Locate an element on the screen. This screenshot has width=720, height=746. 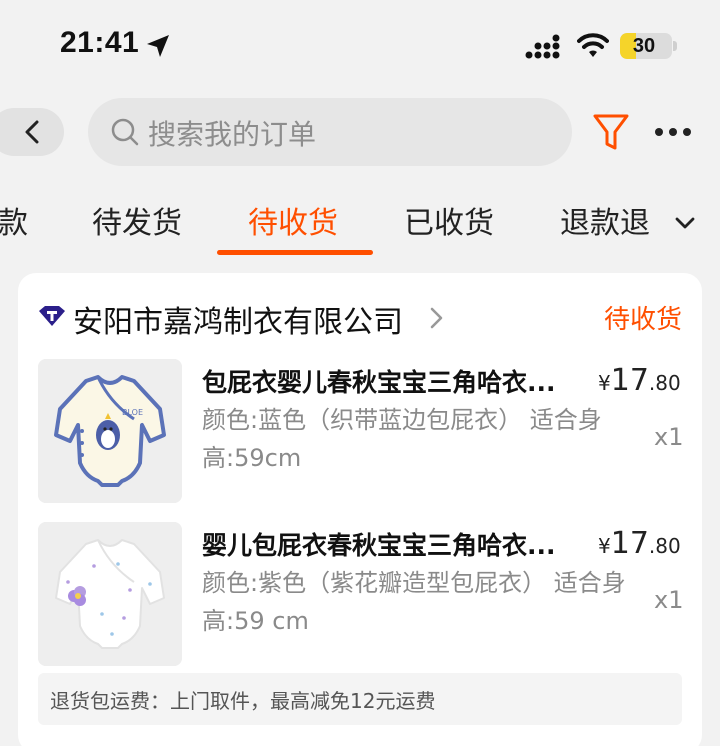
search-icon is located at coordinates (125, 132).